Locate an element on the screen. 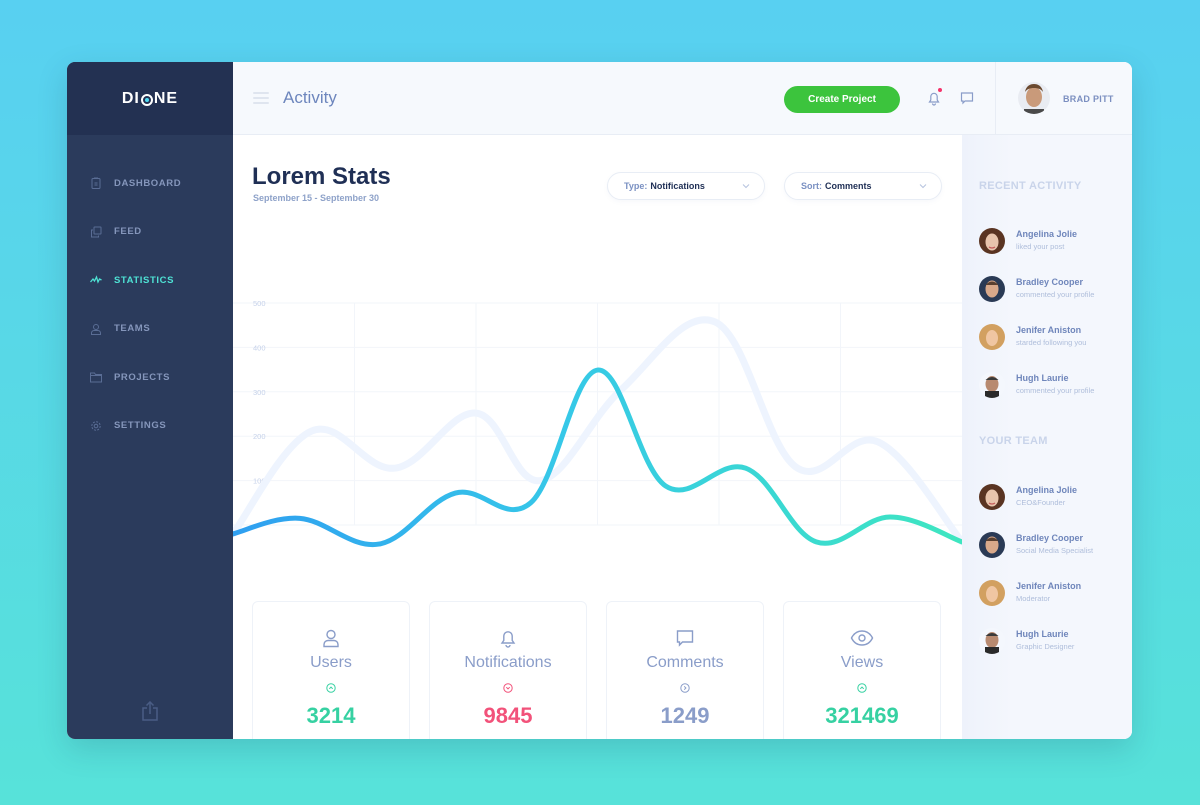  trend-down-icon is located at coordinates (508, 688).